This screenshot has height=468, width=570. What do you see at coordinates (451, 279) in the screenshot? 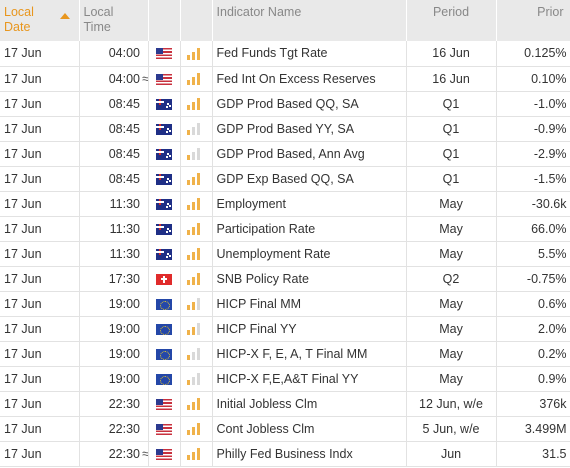
I see `row-period: Q2` at bounding box center [451, 279].